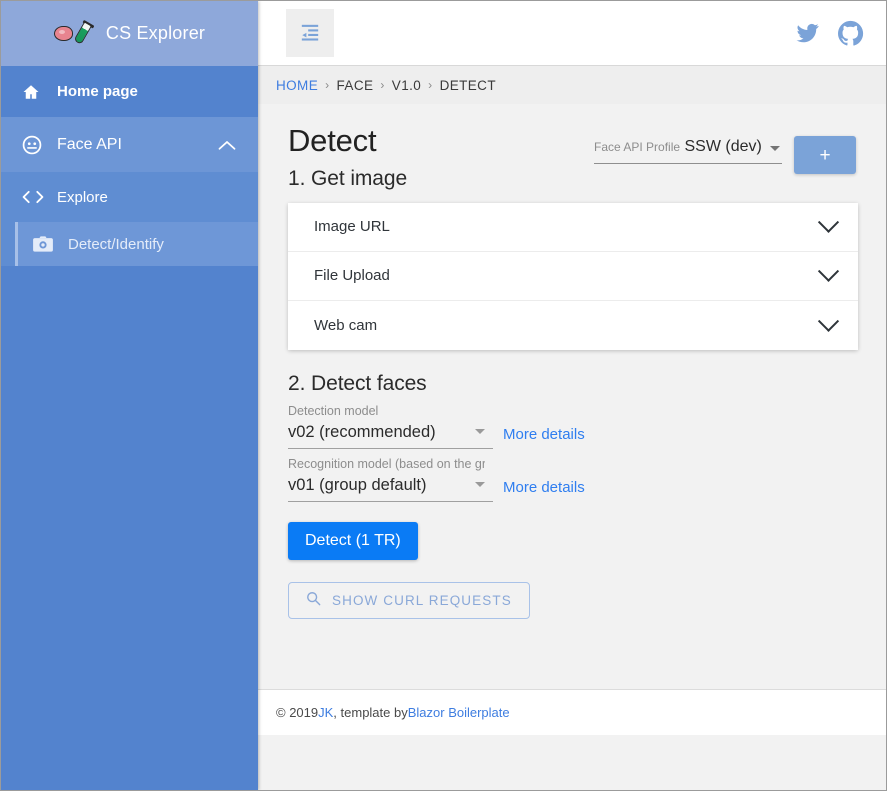 The height and width of the screenshot is (791, 887). I want to click on profile-area: Face API Profile SSW (dev) +, so click(725, 148).